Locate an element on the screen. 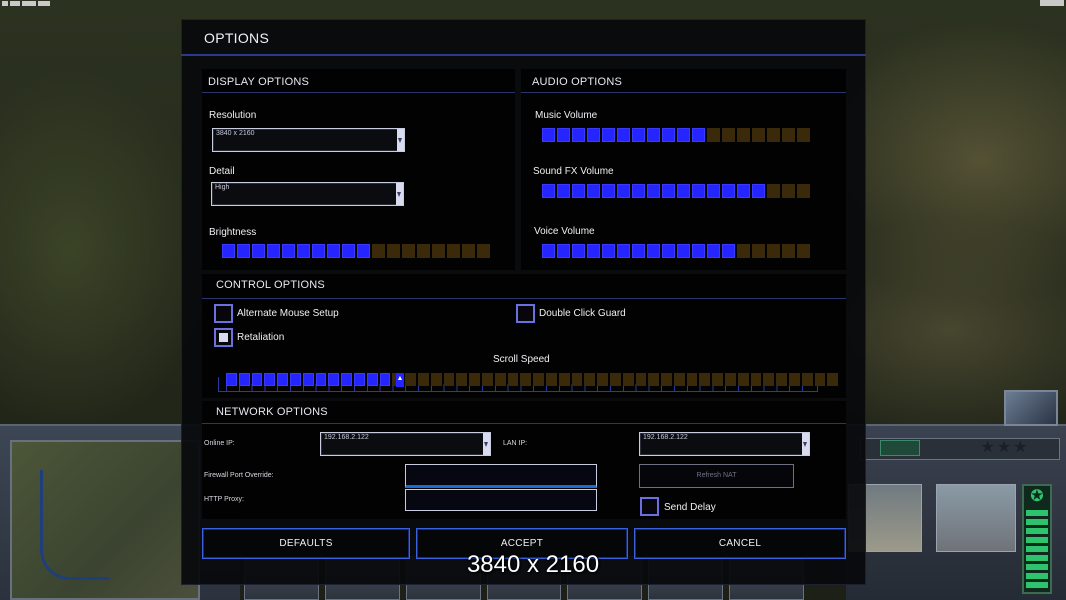 The image size is (1066, 600). music-volume-slider is located at coordinates (676, 135).